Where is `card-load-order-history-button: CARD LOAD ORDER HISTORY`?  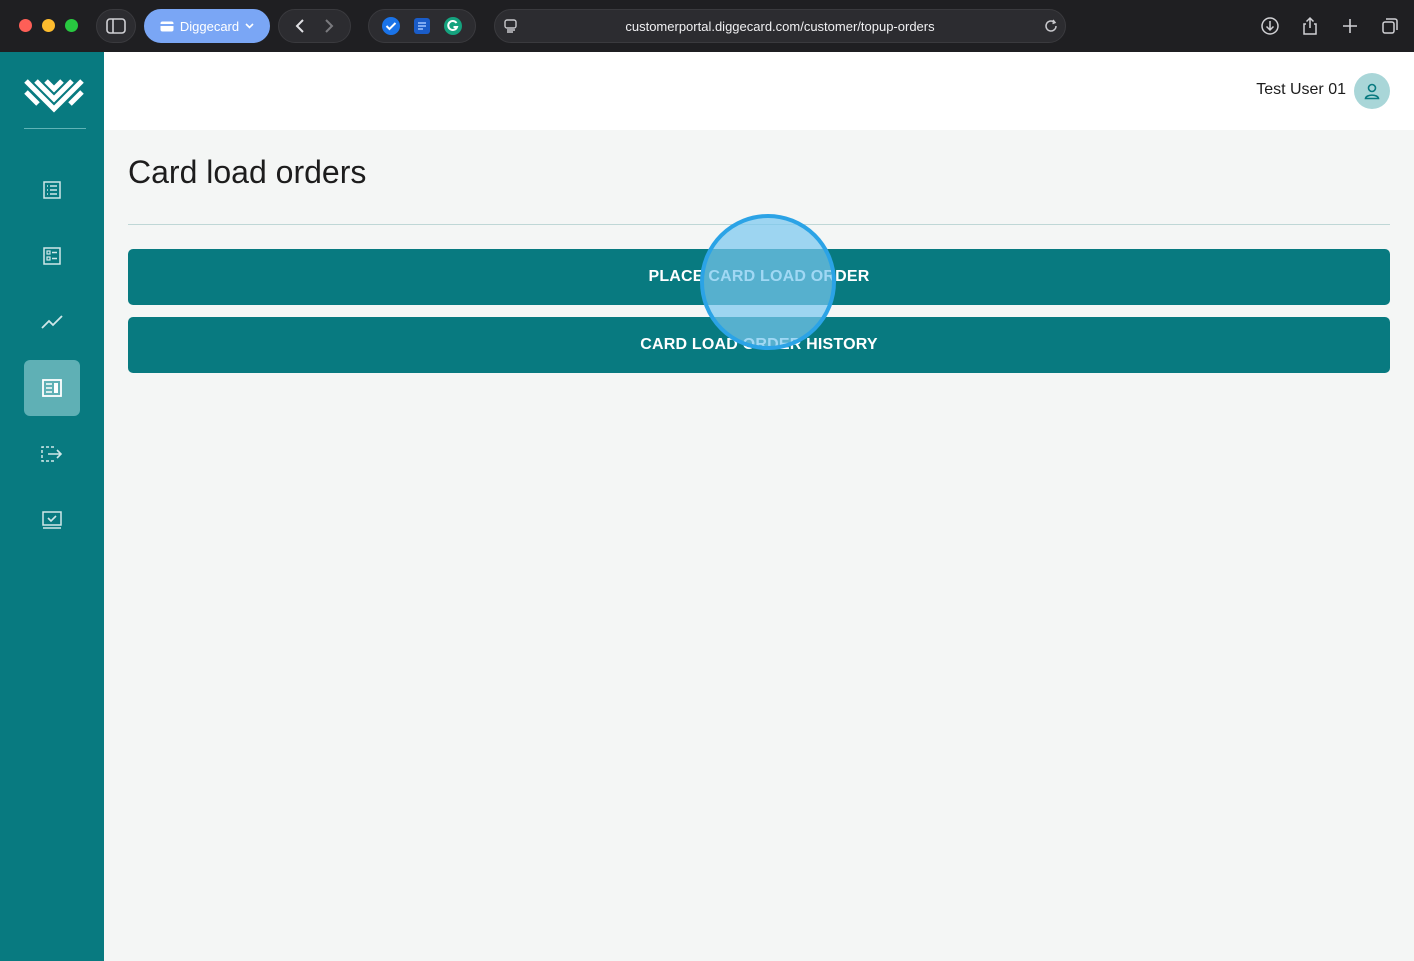
card-load-order-history-button: CARD LOAD ORDER HISTORY is located at coordinates (759, 345).